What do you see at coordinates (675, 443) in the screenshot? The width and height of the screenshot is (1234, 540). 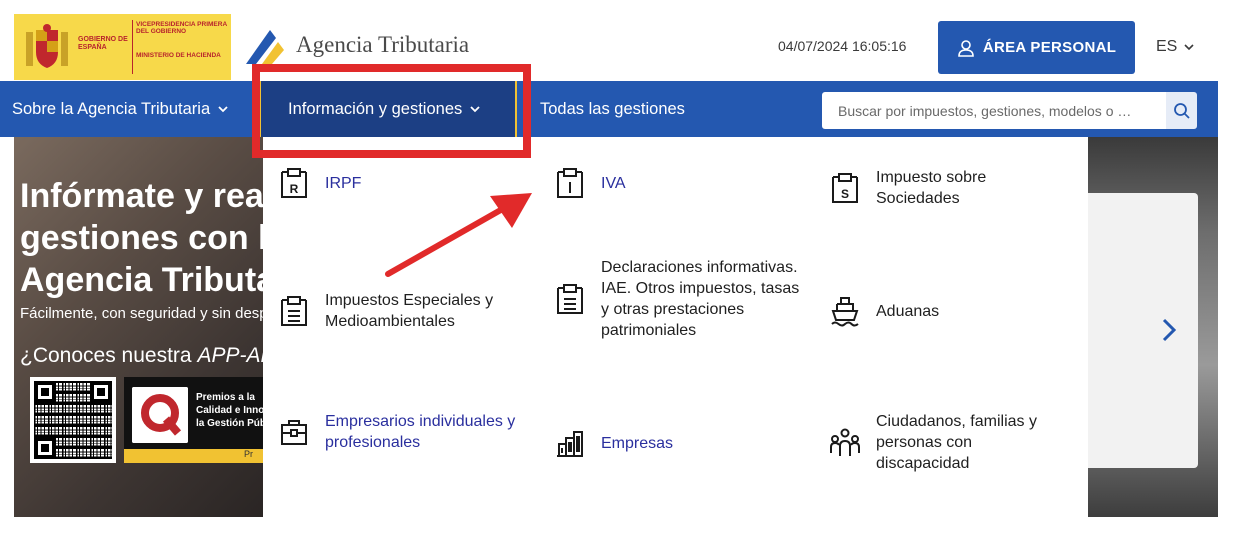 I see `menu-item-empresas: Empresas` at bounding box center [675, 443].